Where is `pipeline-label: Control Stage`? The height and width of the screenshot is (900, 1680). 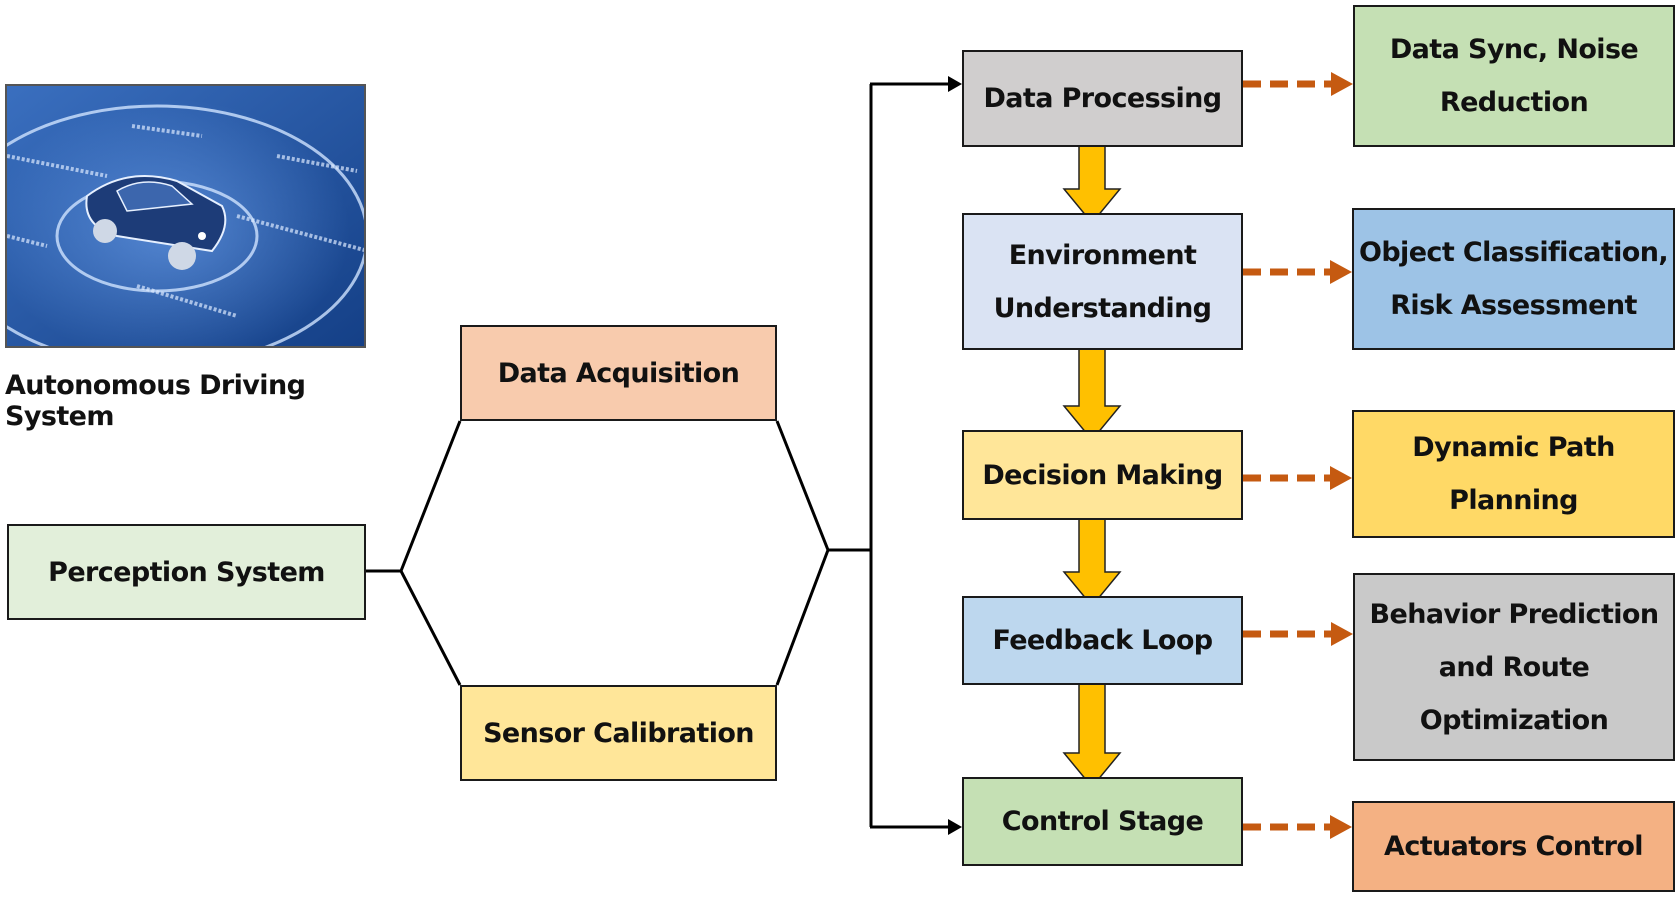
pipeline-label: Control Stage is located at coordinates (1102, 821).